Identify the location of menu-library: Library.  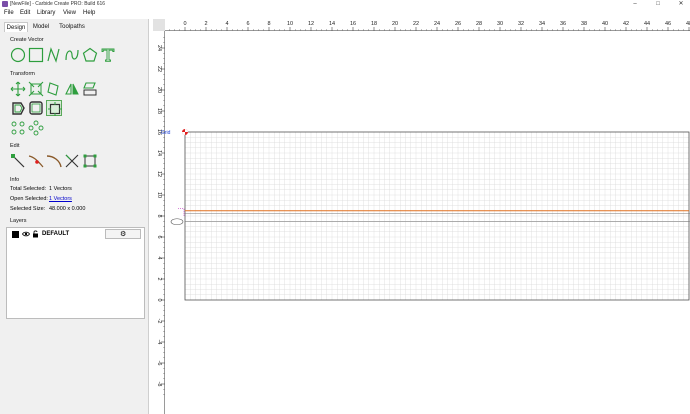
(46, 13).